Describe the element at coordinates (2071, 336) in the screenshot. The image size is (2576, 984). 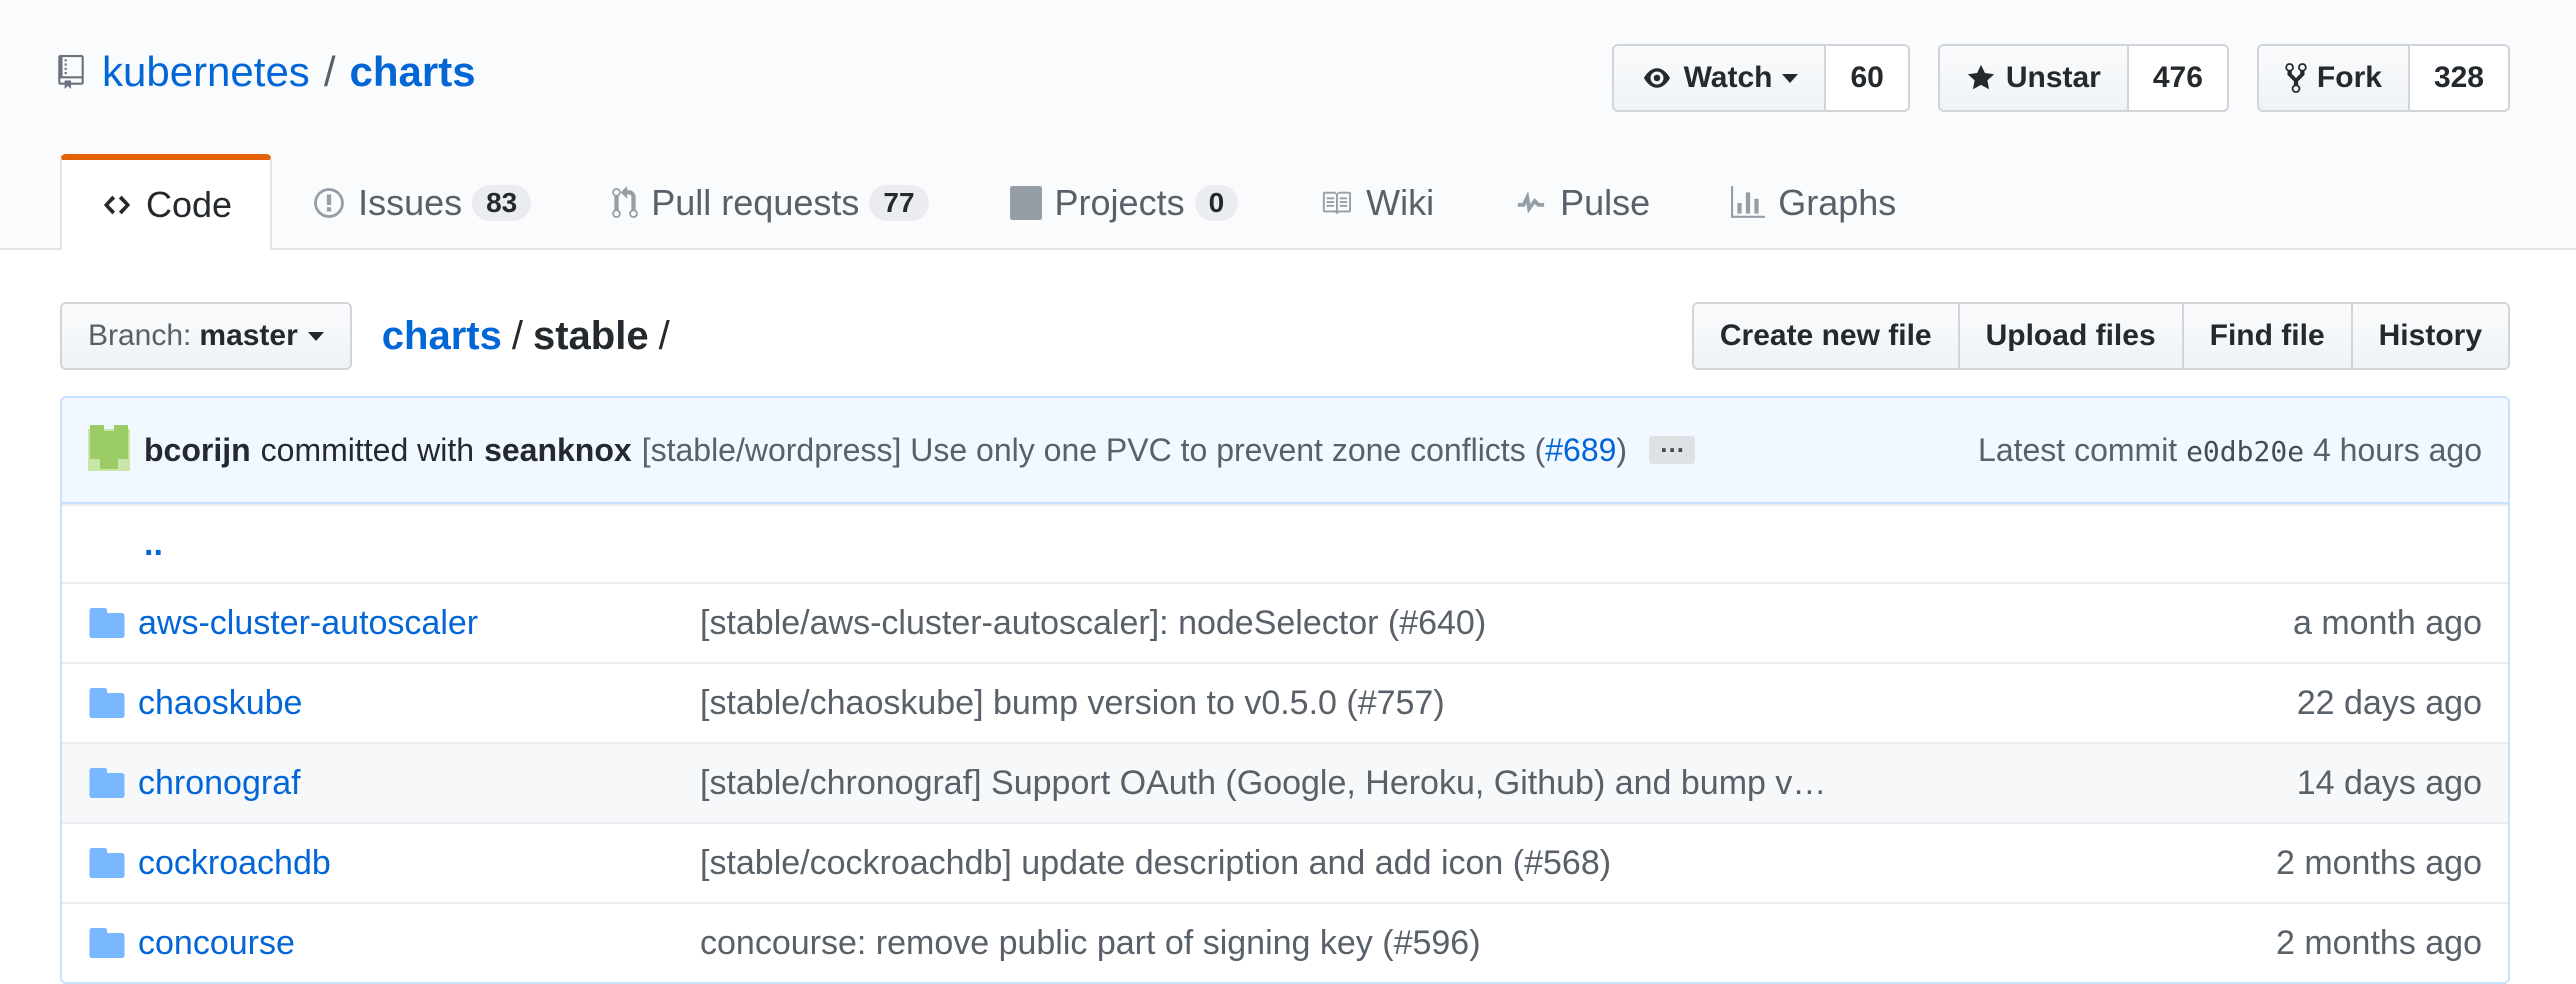
I see `upload-files-button: Upload files` at that location.